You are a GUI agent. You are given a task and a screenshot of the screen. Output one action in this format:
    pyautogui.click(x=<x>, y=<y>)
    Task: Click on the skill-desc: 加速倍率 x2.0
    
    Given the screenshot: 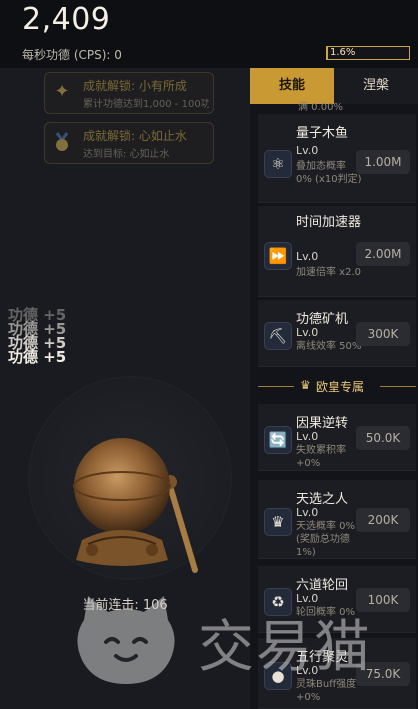 What is the action you would take?
    pyautogui.click(x=328, y=272)
    